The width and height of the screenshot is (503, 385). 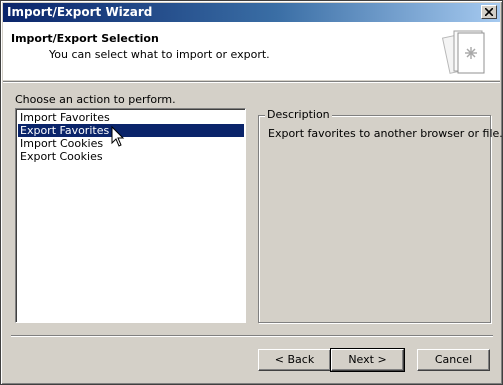 What do you see at coordinates (294, 360) in the screenshot?
I see `back-button: < Back` at bounding box center [294, 360].